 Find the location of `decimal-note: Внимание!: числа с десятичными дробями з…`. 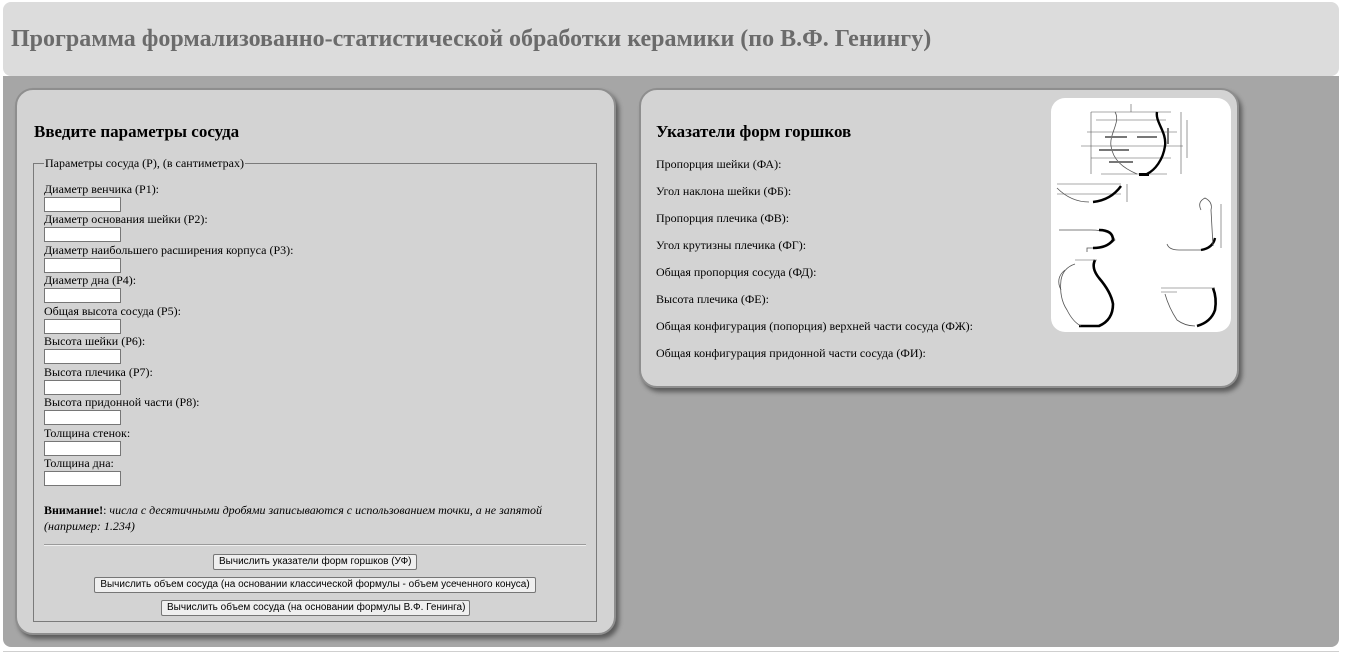

decimal-note: Внимание!: числа с десятичными дробями з… is located at coordinates (314, 518).